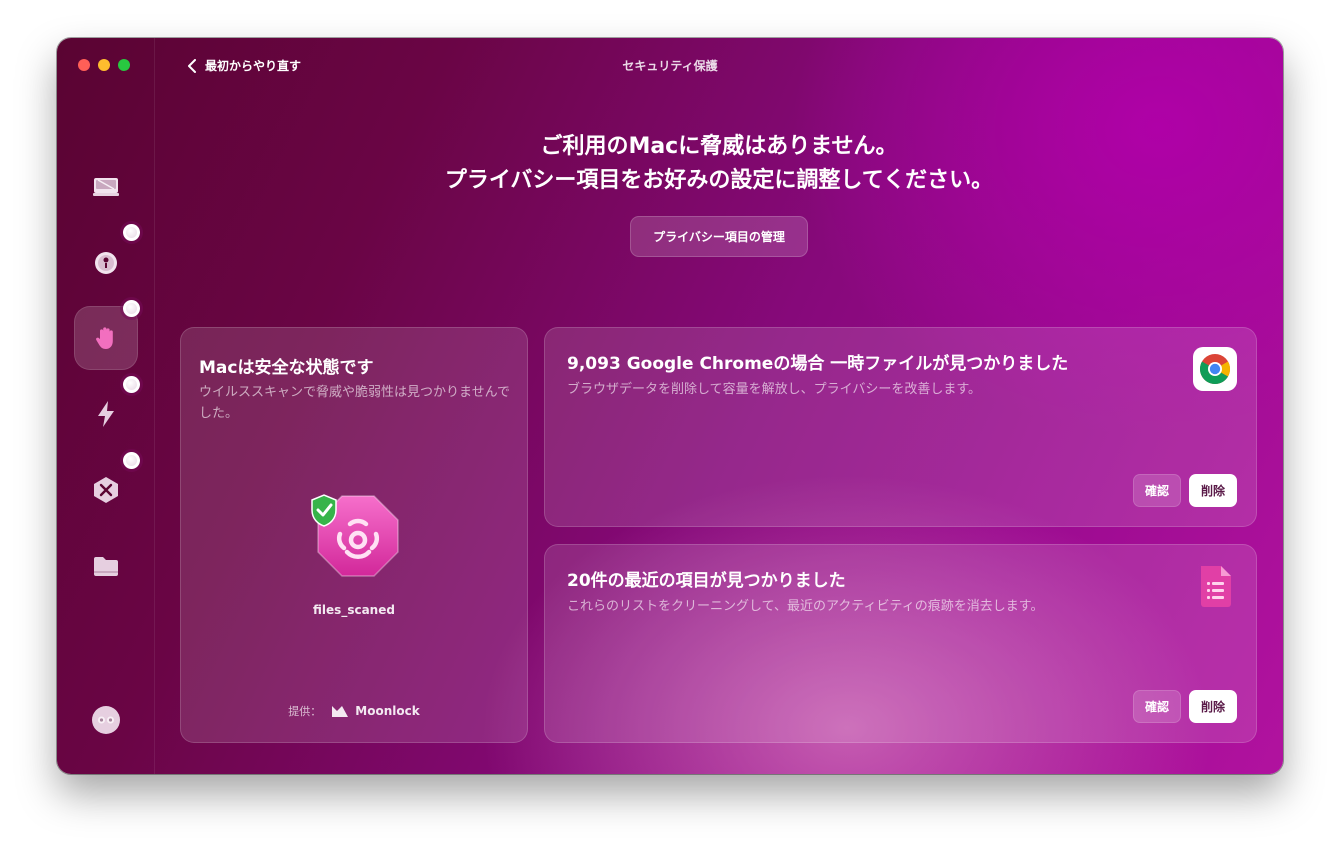  I want to click on window-title: セキュリティ保護, so click(670, 66).